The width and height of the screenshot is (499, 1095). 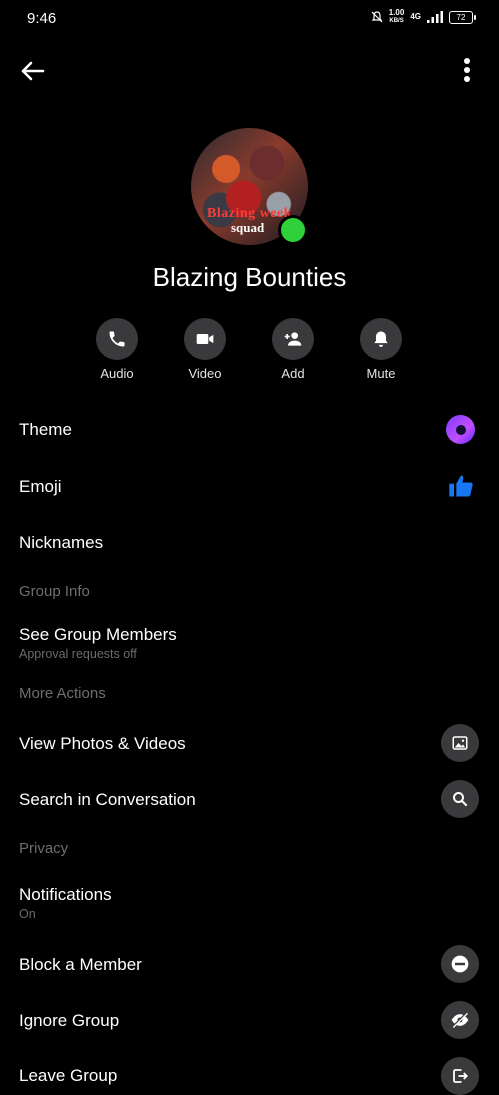 What do you see at coordinates (45, 429) in the screenshot?
I see `theme-label: Theme` at bounding box center [45, 429].